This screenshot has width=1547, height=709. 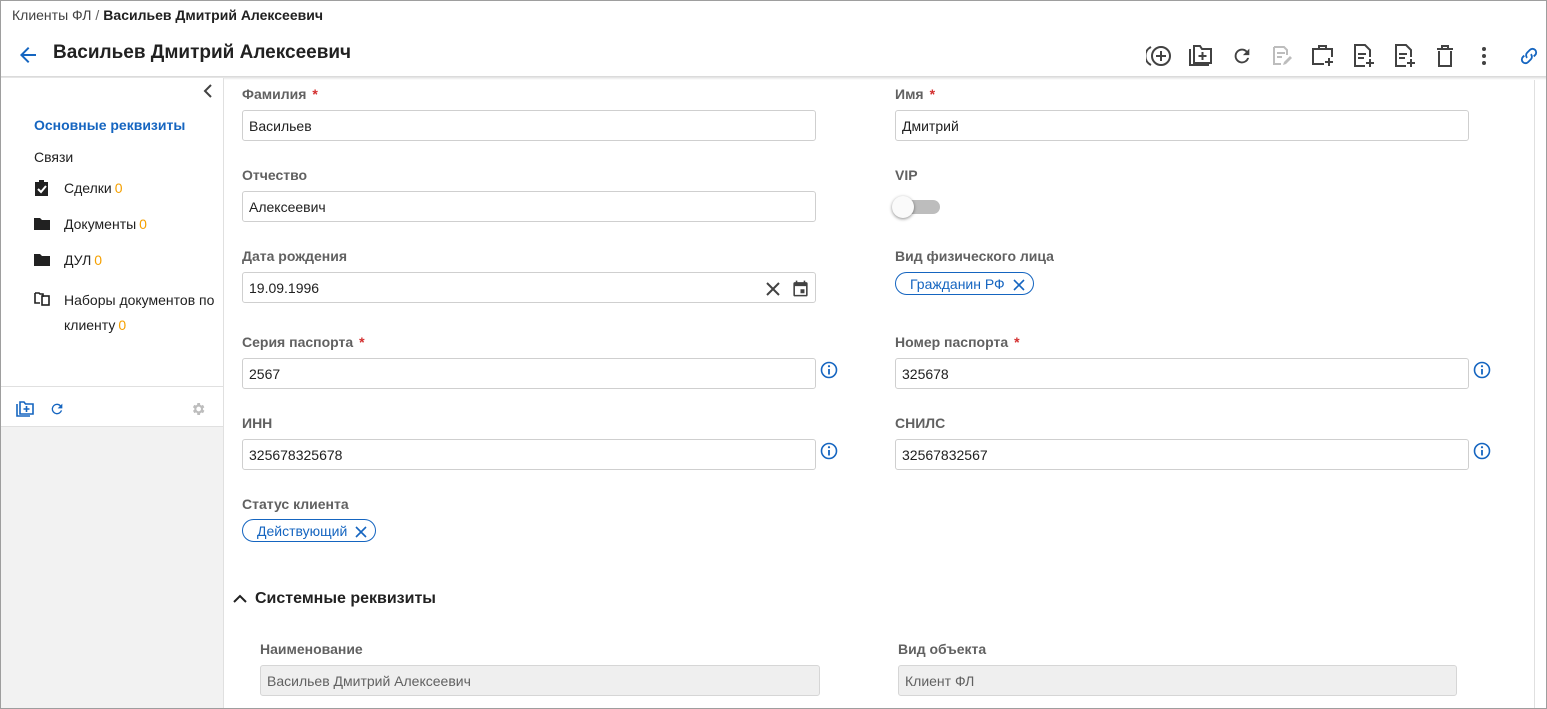 What do you see at coordinates (1484, 56) in the screenshot?
I see `more-vertical-icon` at bounding box center [1484, 56].